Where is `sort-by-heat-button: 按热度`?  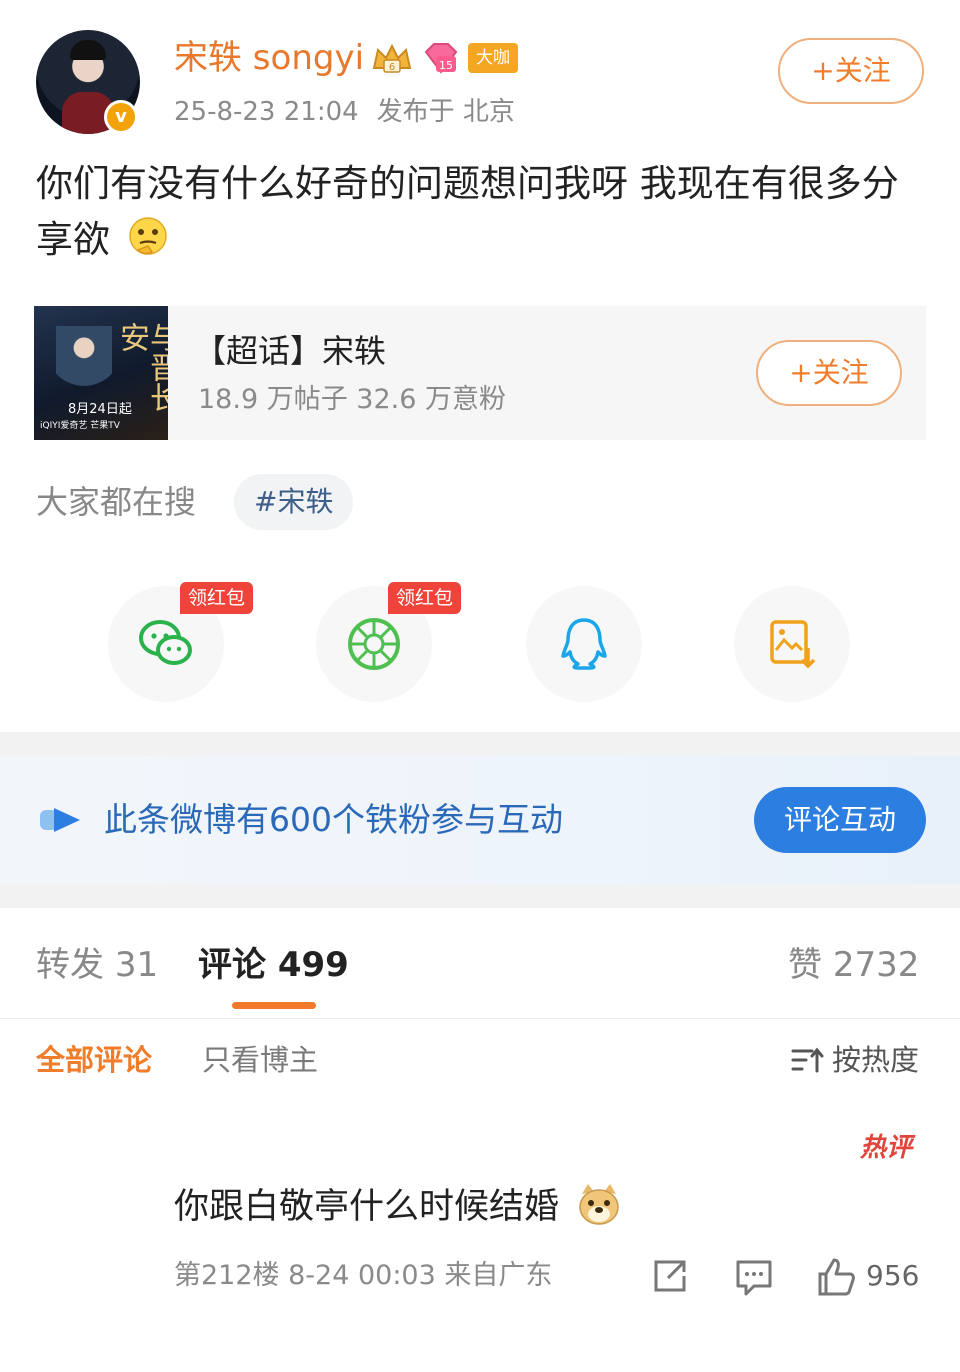 sort-by-heat-button: 按热度 is located at coordinates (854, 1060).